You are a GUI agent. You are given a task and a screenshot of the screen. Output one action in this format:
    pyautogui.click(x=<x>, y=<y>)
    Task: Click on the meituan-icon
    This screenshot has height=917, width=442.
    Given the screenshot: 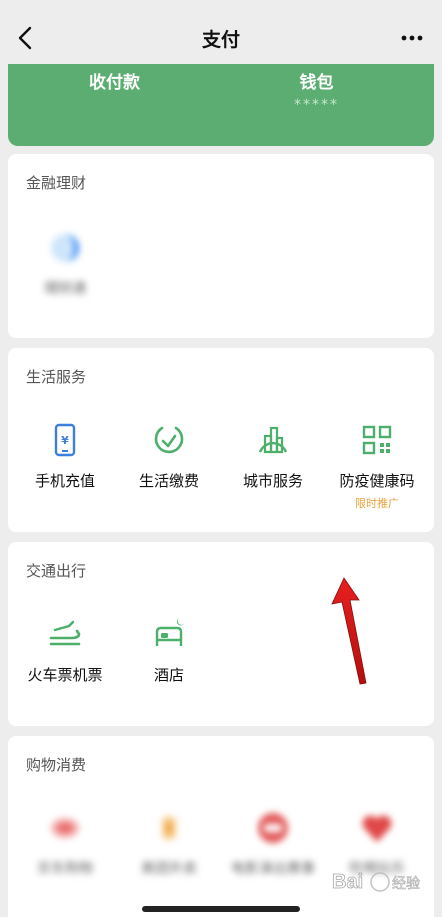 What is the action you would take?
    pyautogui.click(x=169, y=828)
    